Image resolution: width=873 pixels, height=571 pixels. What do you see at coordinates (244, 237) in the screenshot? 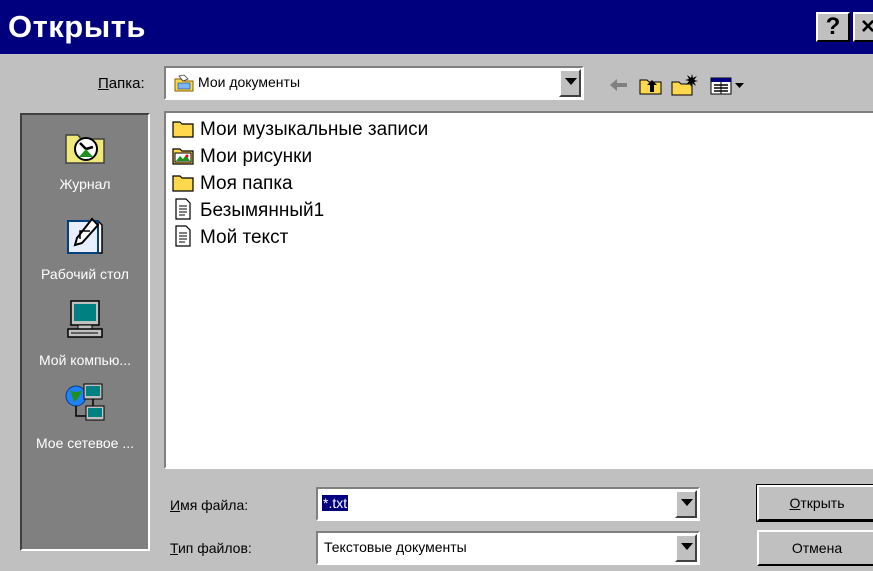
I see `file-name: Мой текст` at bounding box center [244, 237].